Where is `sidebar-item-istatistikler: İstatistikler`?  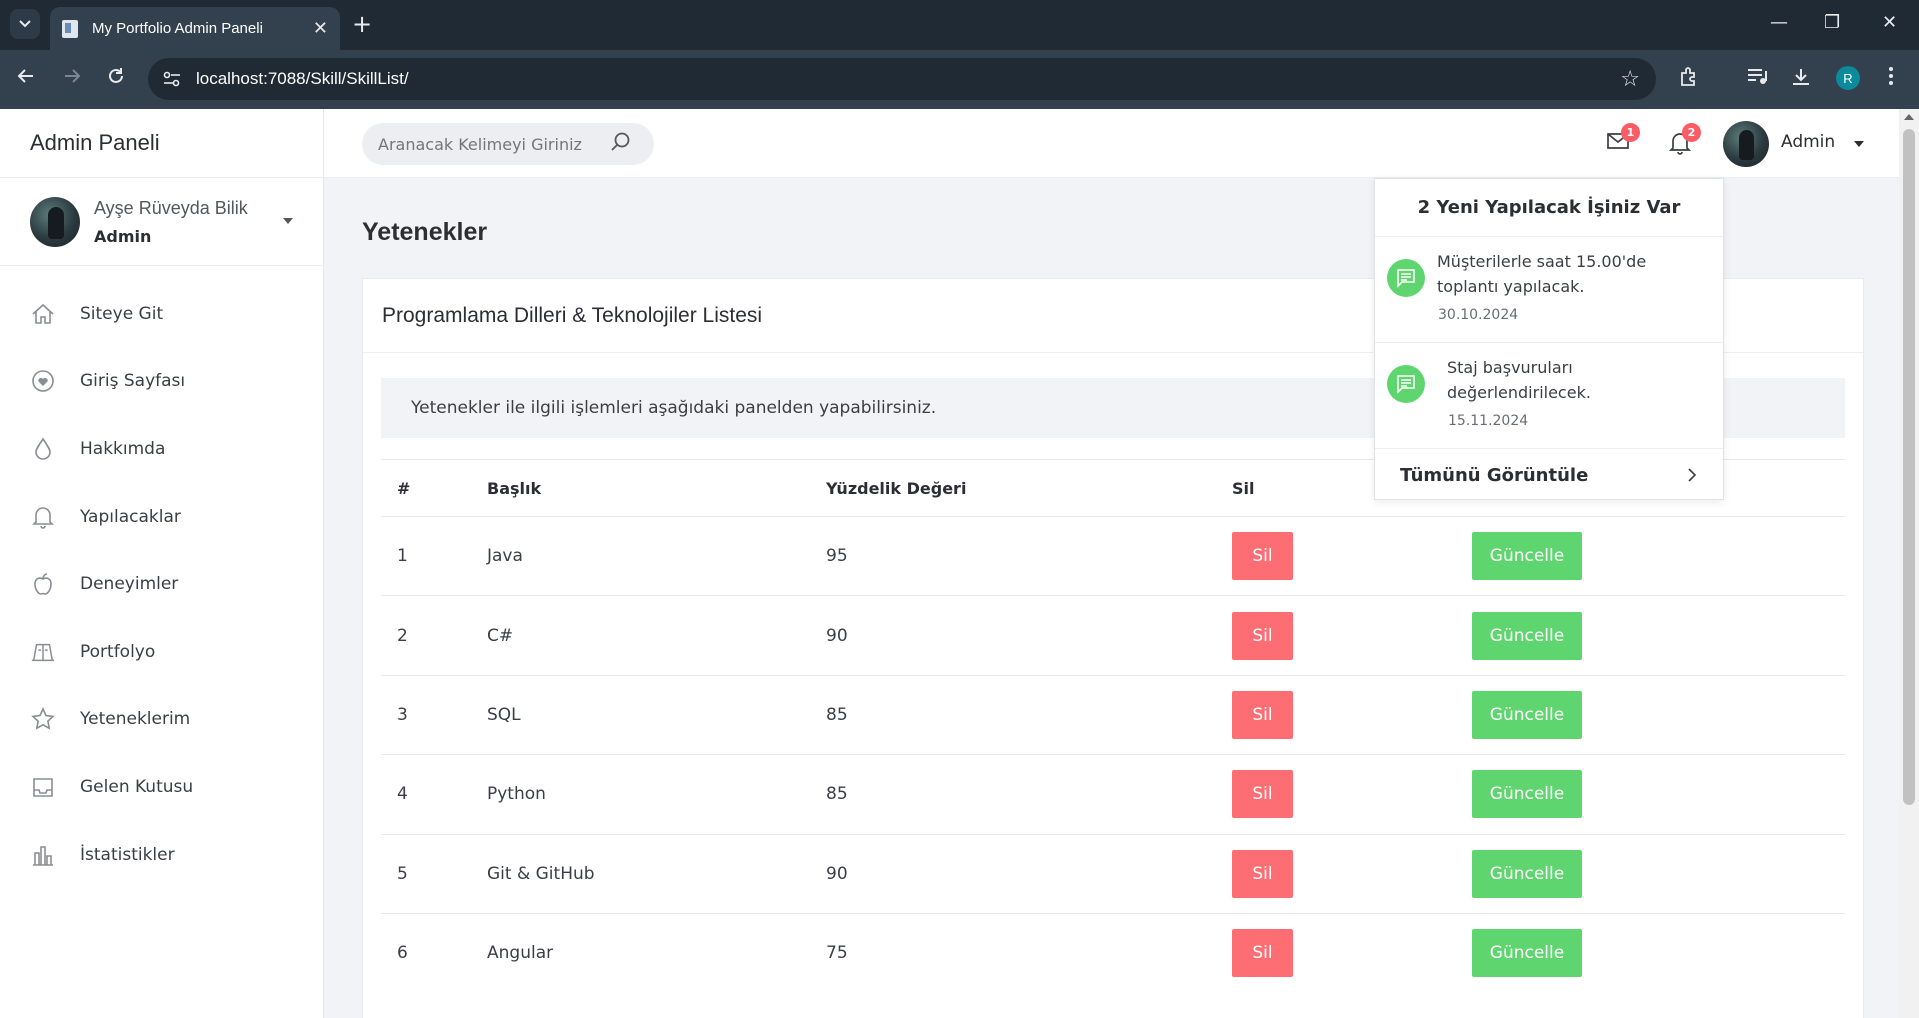
sidebar-item-istatistikler: İstatistikler is located at coordinates (161, 855).